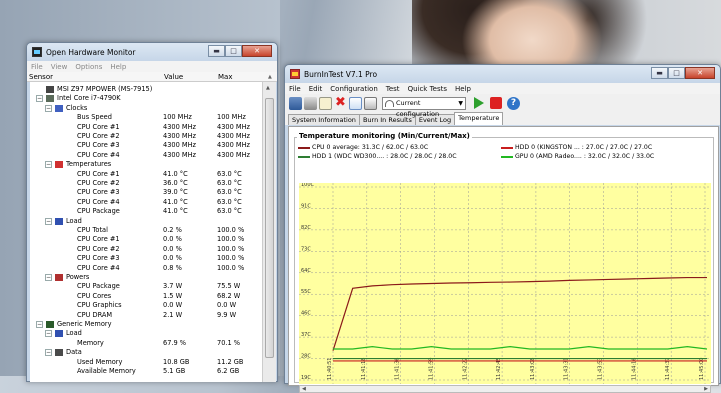  Describe the element at coordinates (59, 108) in the screenshot. I see `clock-icon` at that location.